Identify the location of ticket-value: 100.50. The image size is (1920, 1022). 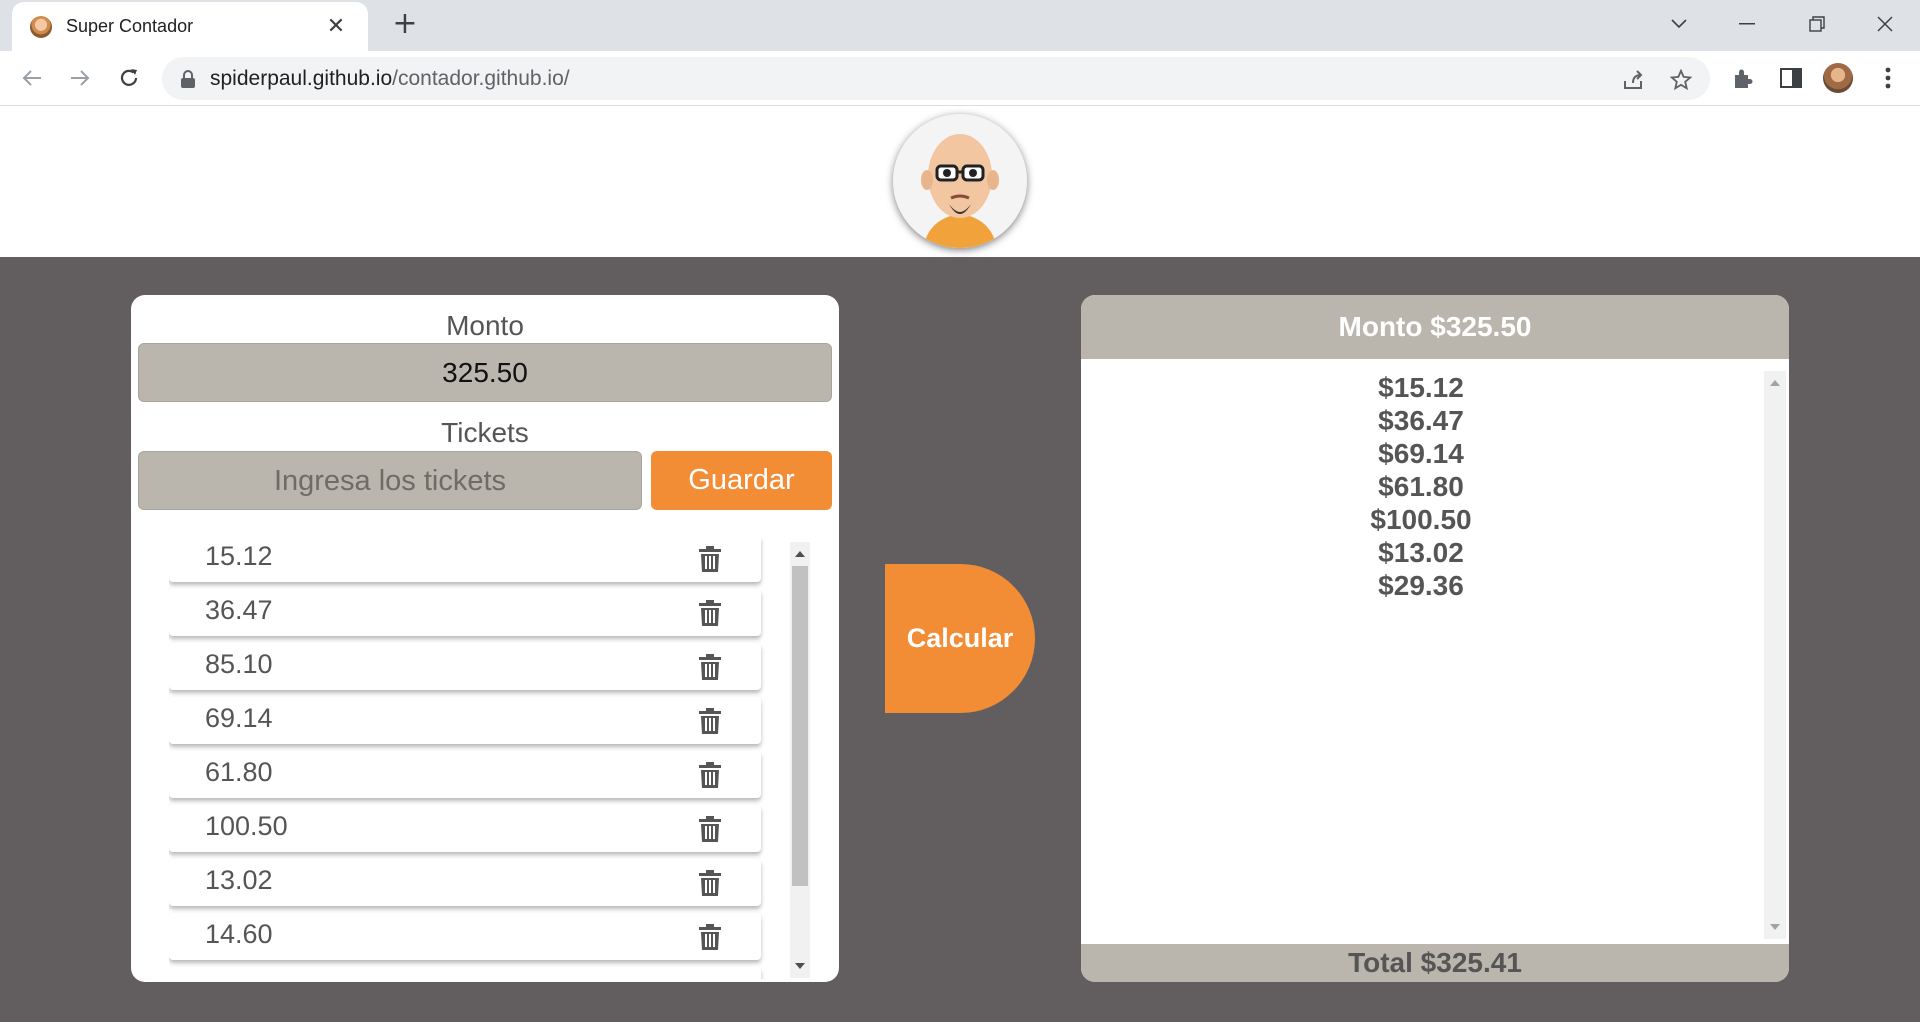
(246, 826).